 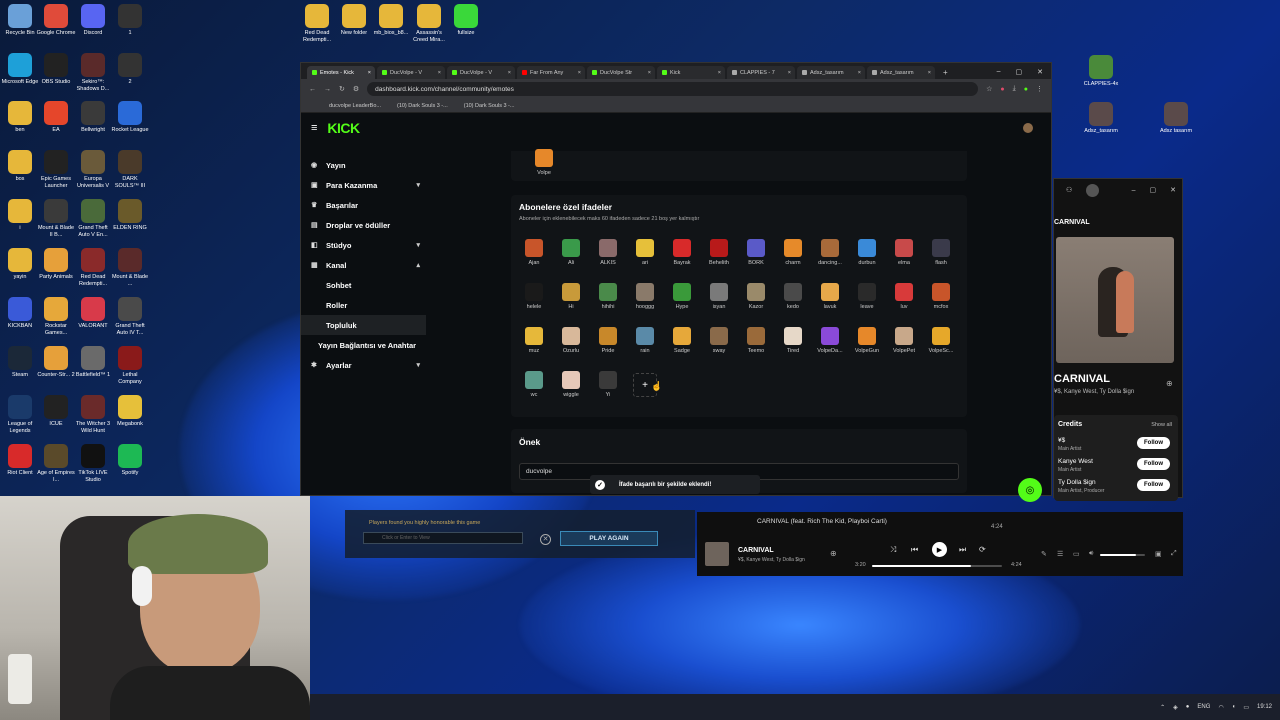 What do you see at coordinates (93, 464) in the screenshot?
I see `desktop-icon: TikTok LIVE Studio` at bounding box center [93, 464].